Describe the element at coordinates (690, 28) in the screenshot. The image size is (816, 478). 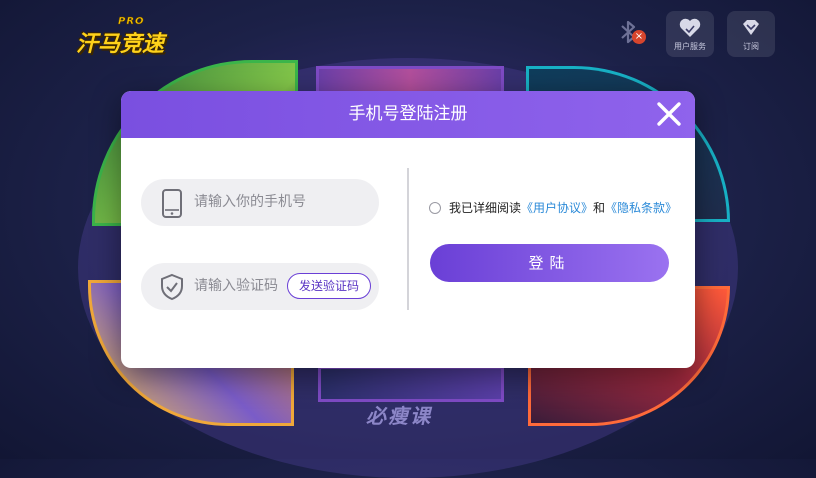
I see `heart-icon` at that location.